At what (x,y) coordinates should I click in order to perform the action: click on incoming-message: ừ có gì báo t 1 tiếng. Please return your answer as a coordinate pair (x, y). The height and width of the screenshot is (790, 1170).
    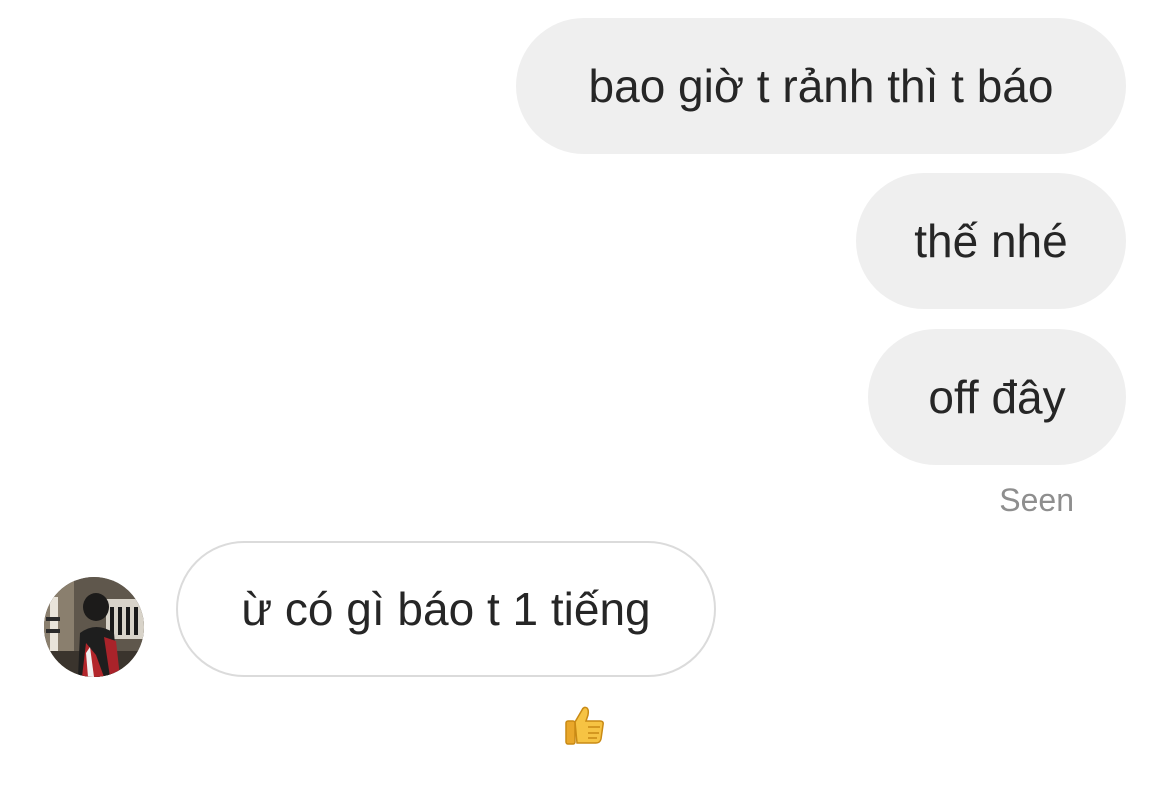
    Looking at the image, I should click on (446, 609).